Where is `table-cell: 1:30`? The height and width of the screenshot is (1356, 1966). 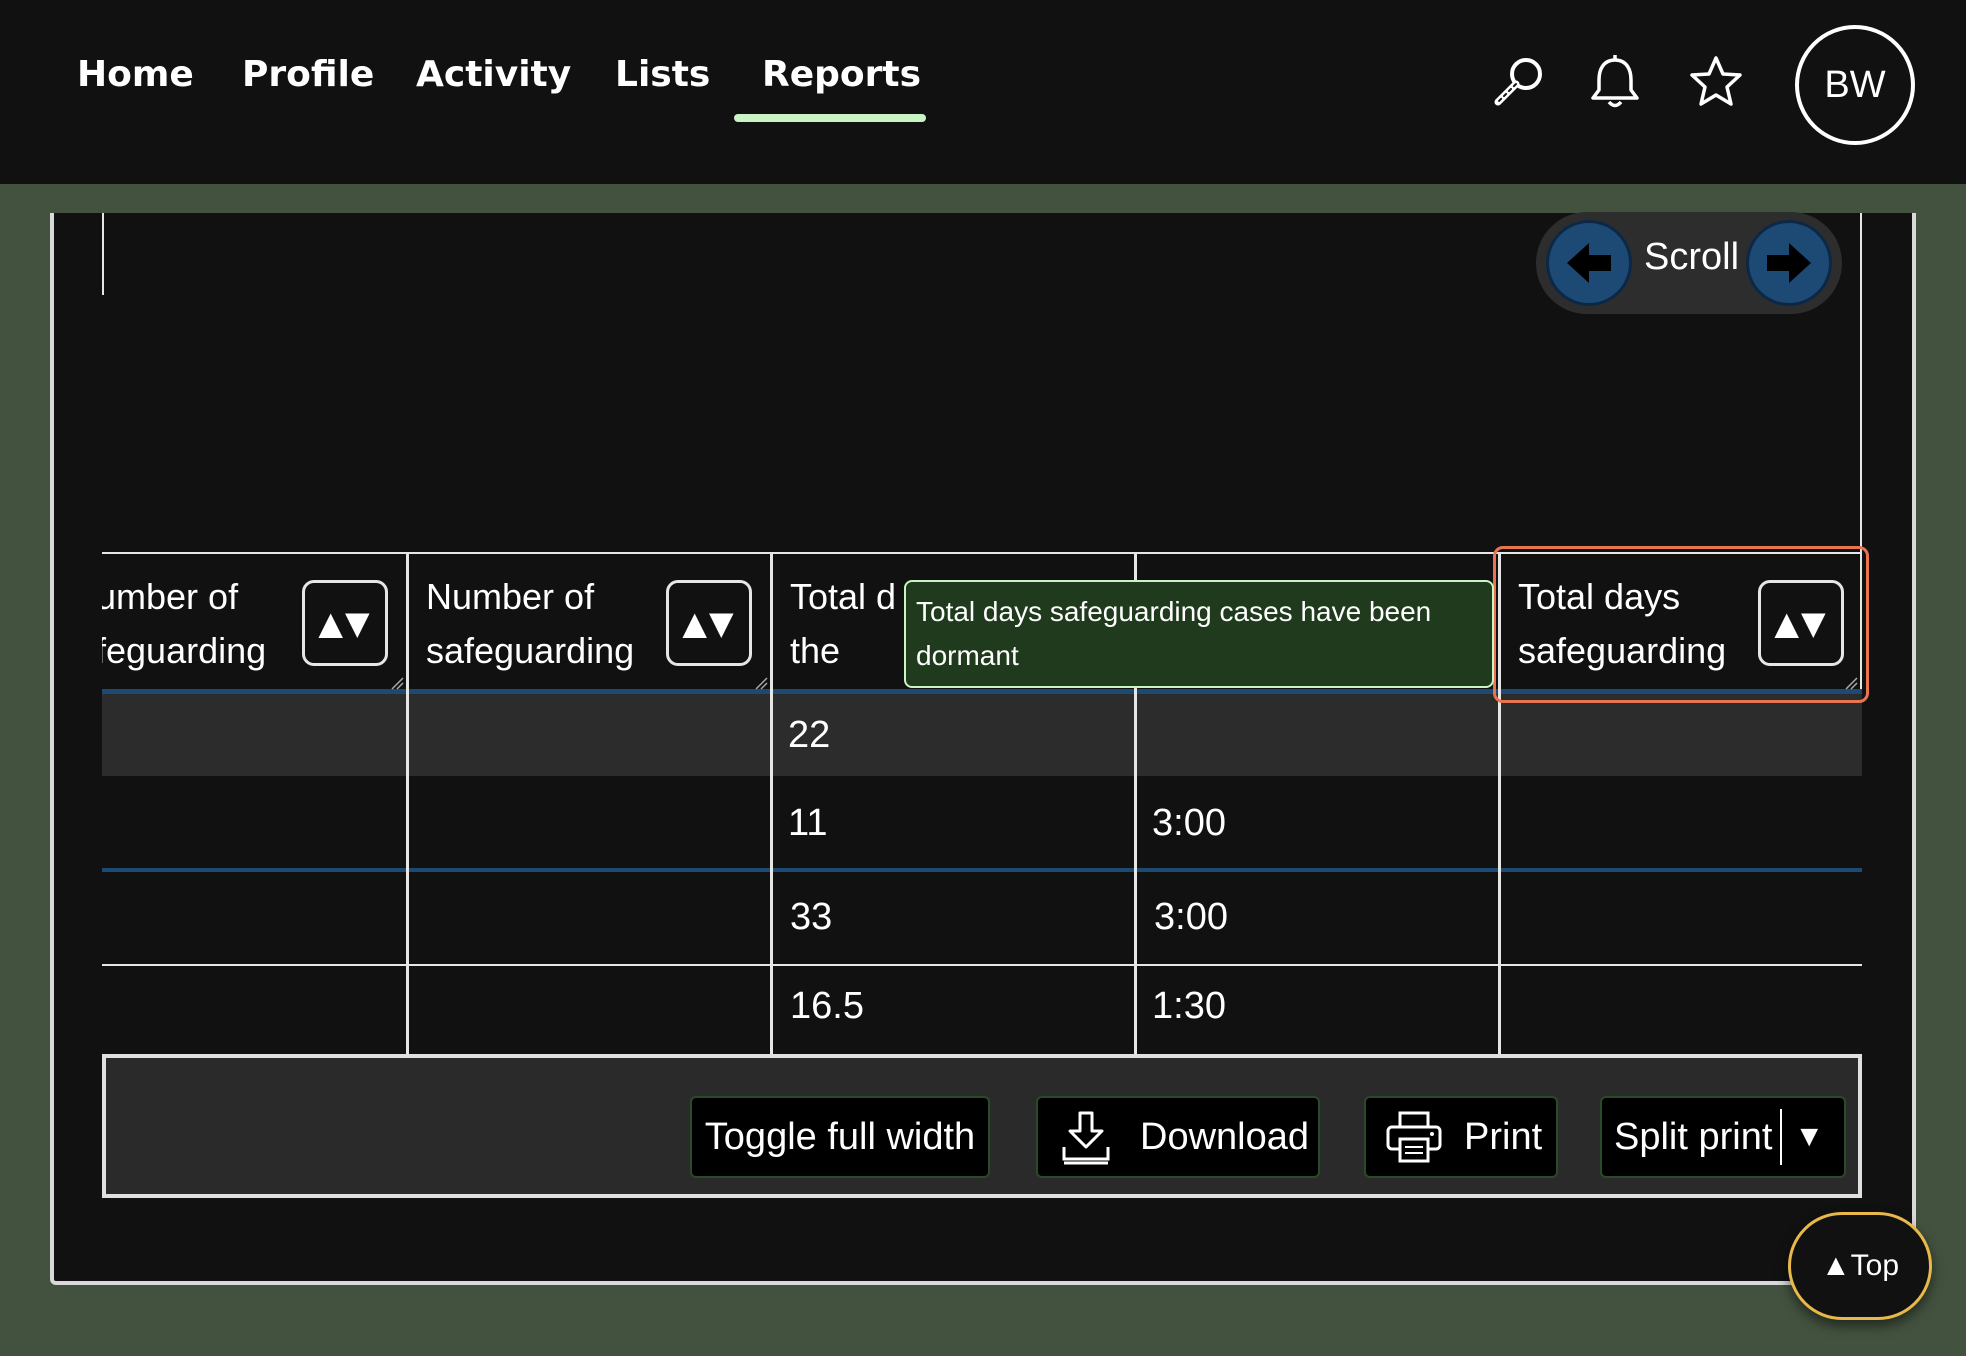 table-cell: 1:30 is located at coordinates (1189, 1006).